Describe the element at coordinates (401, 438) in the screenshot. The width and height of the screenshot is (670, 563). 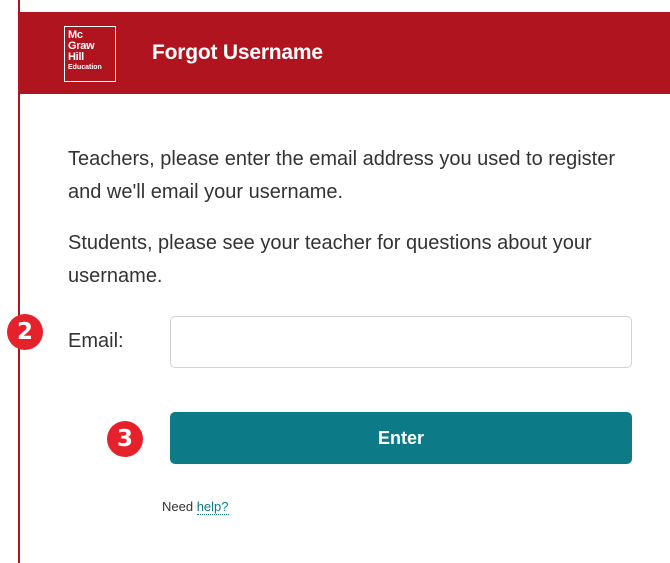
I see `enter-button: Enter` at that location.